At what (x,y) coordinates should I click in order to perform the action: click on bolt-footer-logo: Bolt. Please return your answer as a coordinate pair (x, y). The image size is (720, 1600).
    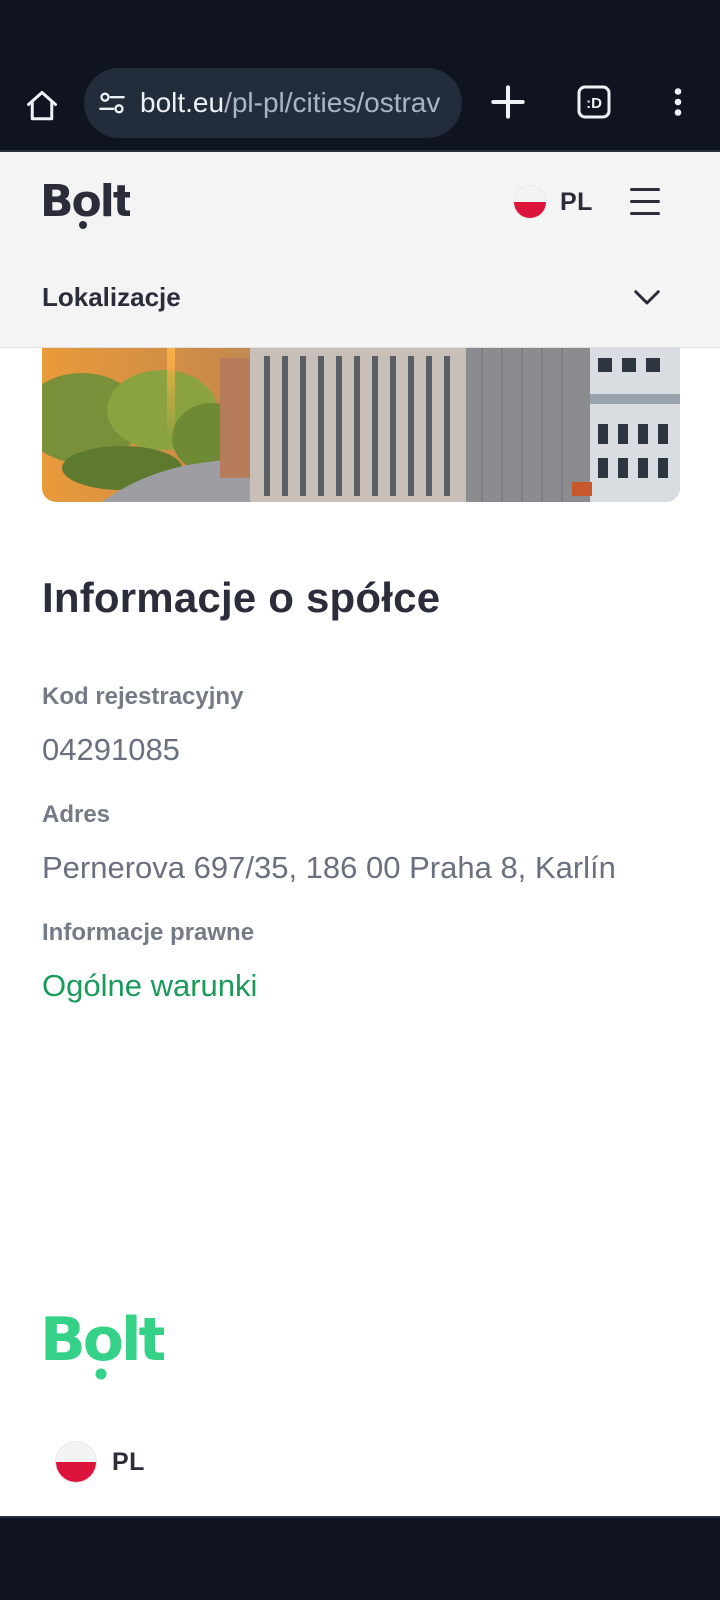
    Looking at the image, I should click on (102, 1342).